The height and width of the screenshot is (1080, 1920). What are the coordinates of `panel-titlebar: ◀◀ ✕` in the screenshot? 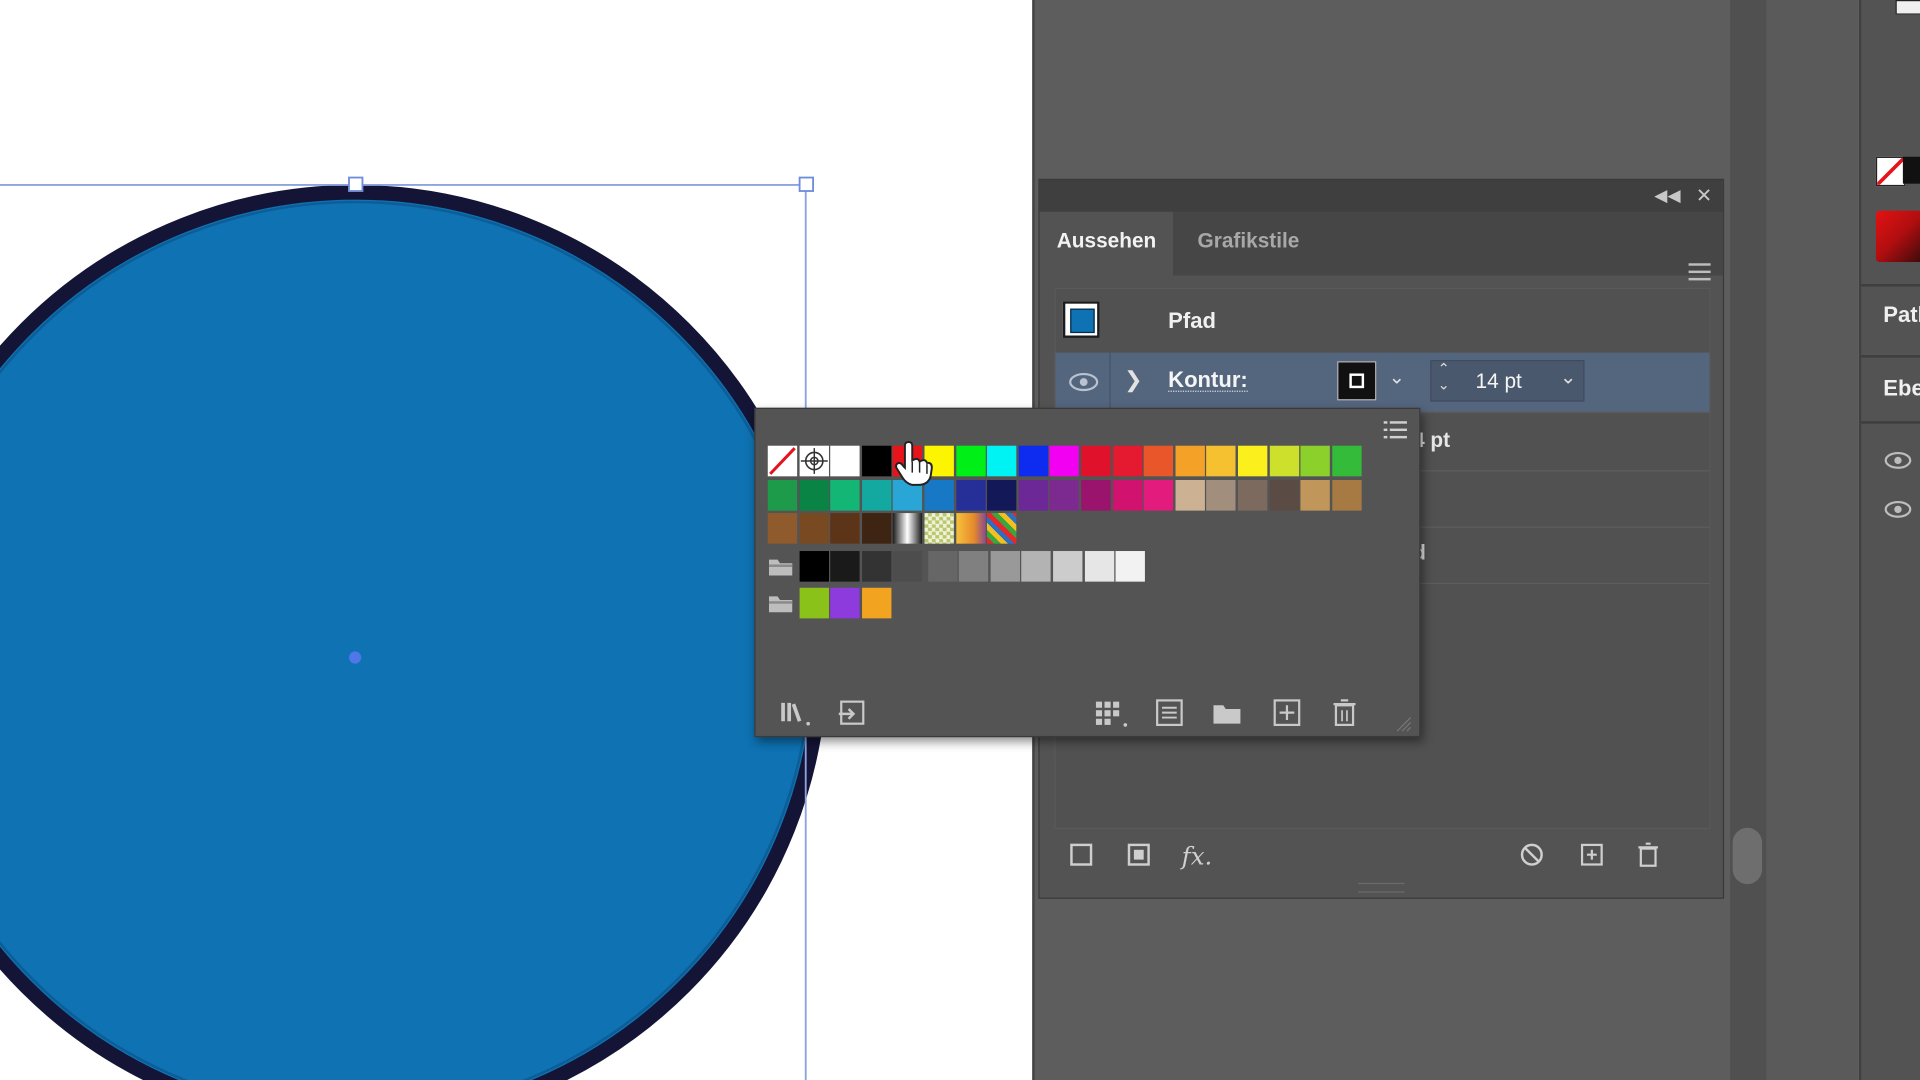 It's located at (1381, 196).